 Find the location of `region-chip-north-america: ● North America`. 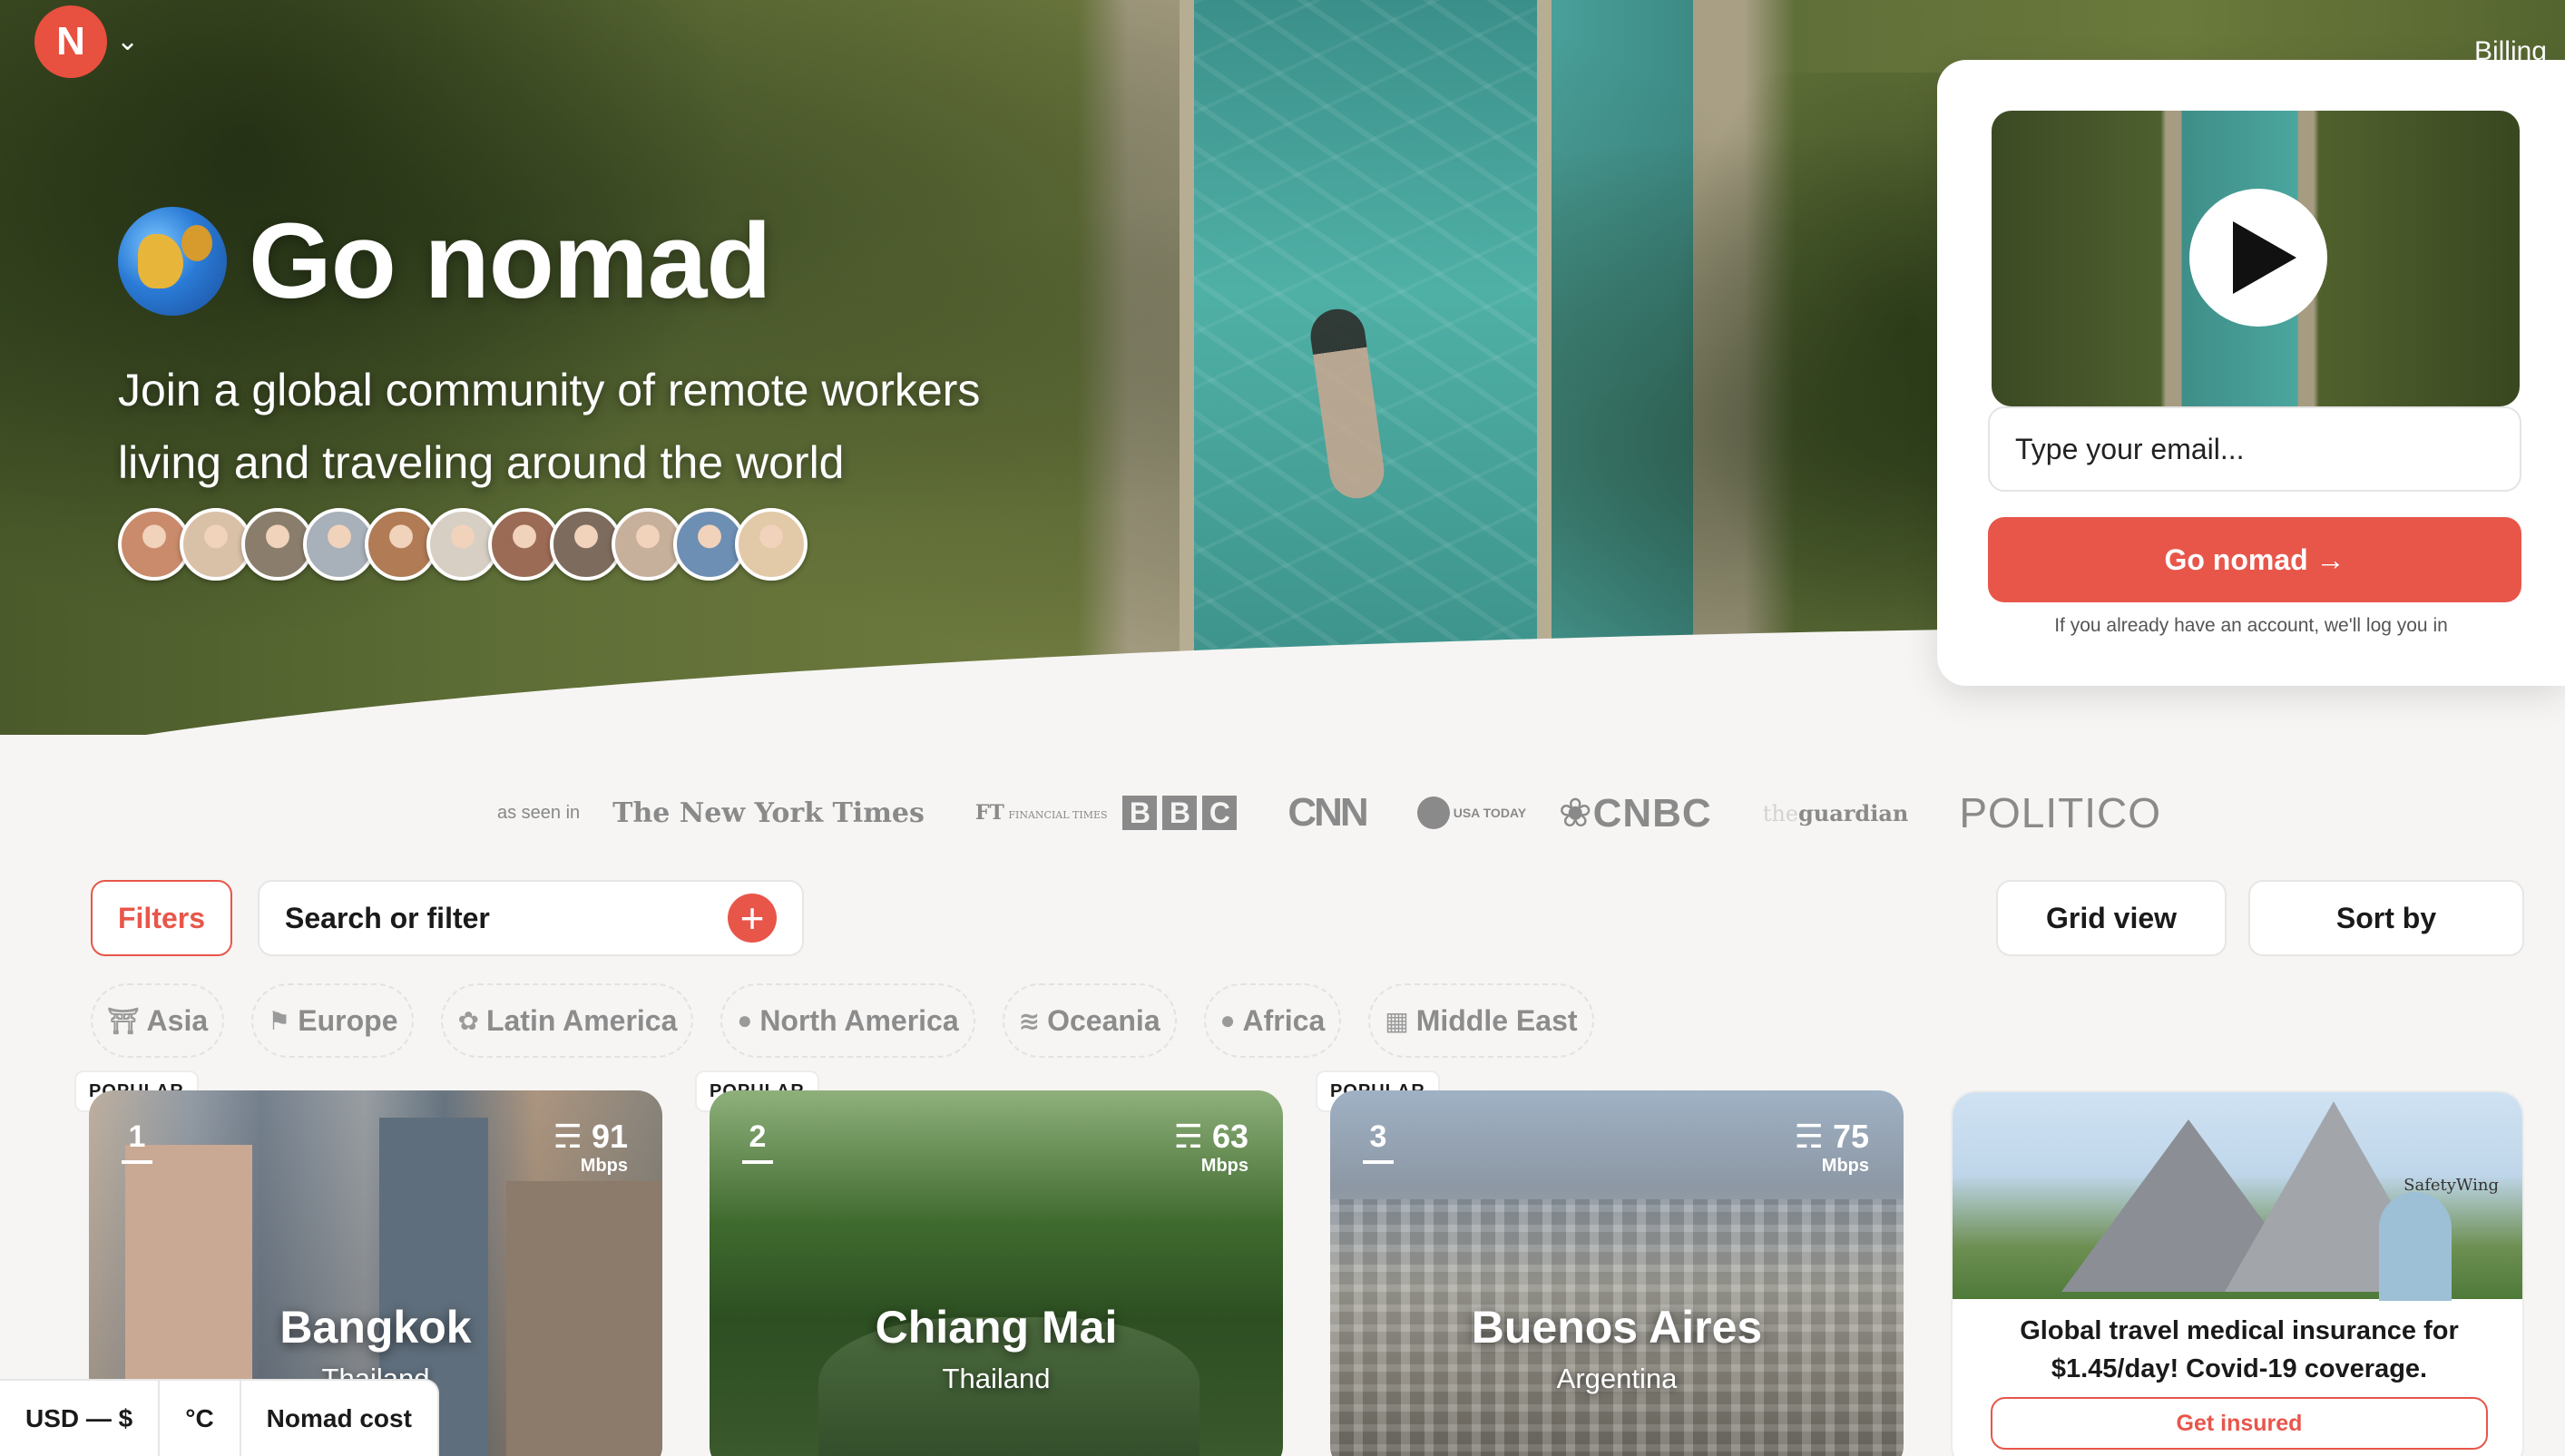

region-chip-north-america: ● North America is located at coordinates (847, 1021).